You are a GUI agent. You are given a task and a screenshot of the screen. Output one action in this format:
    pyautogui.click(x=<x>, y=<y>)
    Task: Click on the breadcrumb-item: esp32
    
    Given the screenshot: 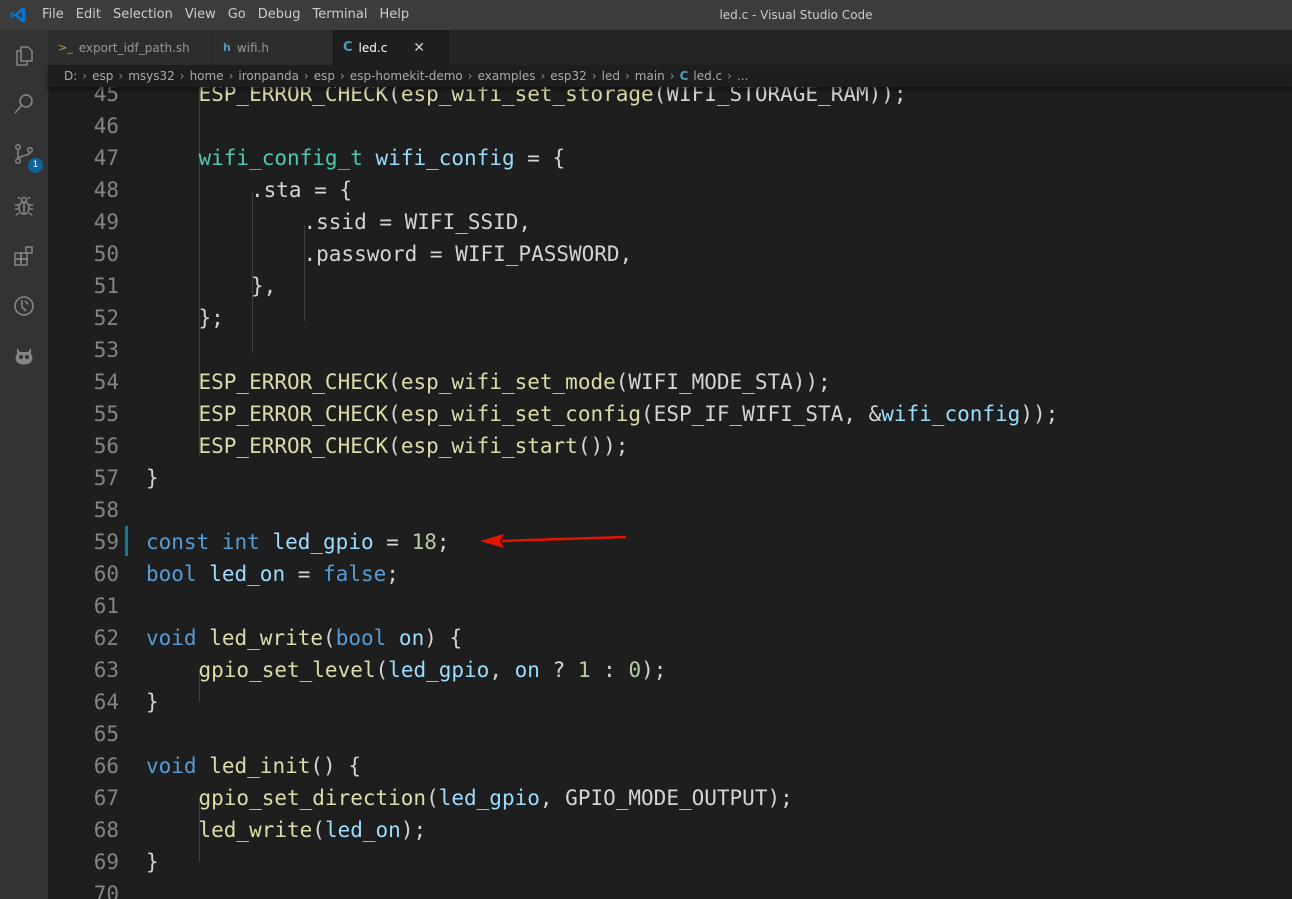 What is the action you would take?
    pyautogui.click(x=568, y=76)
    